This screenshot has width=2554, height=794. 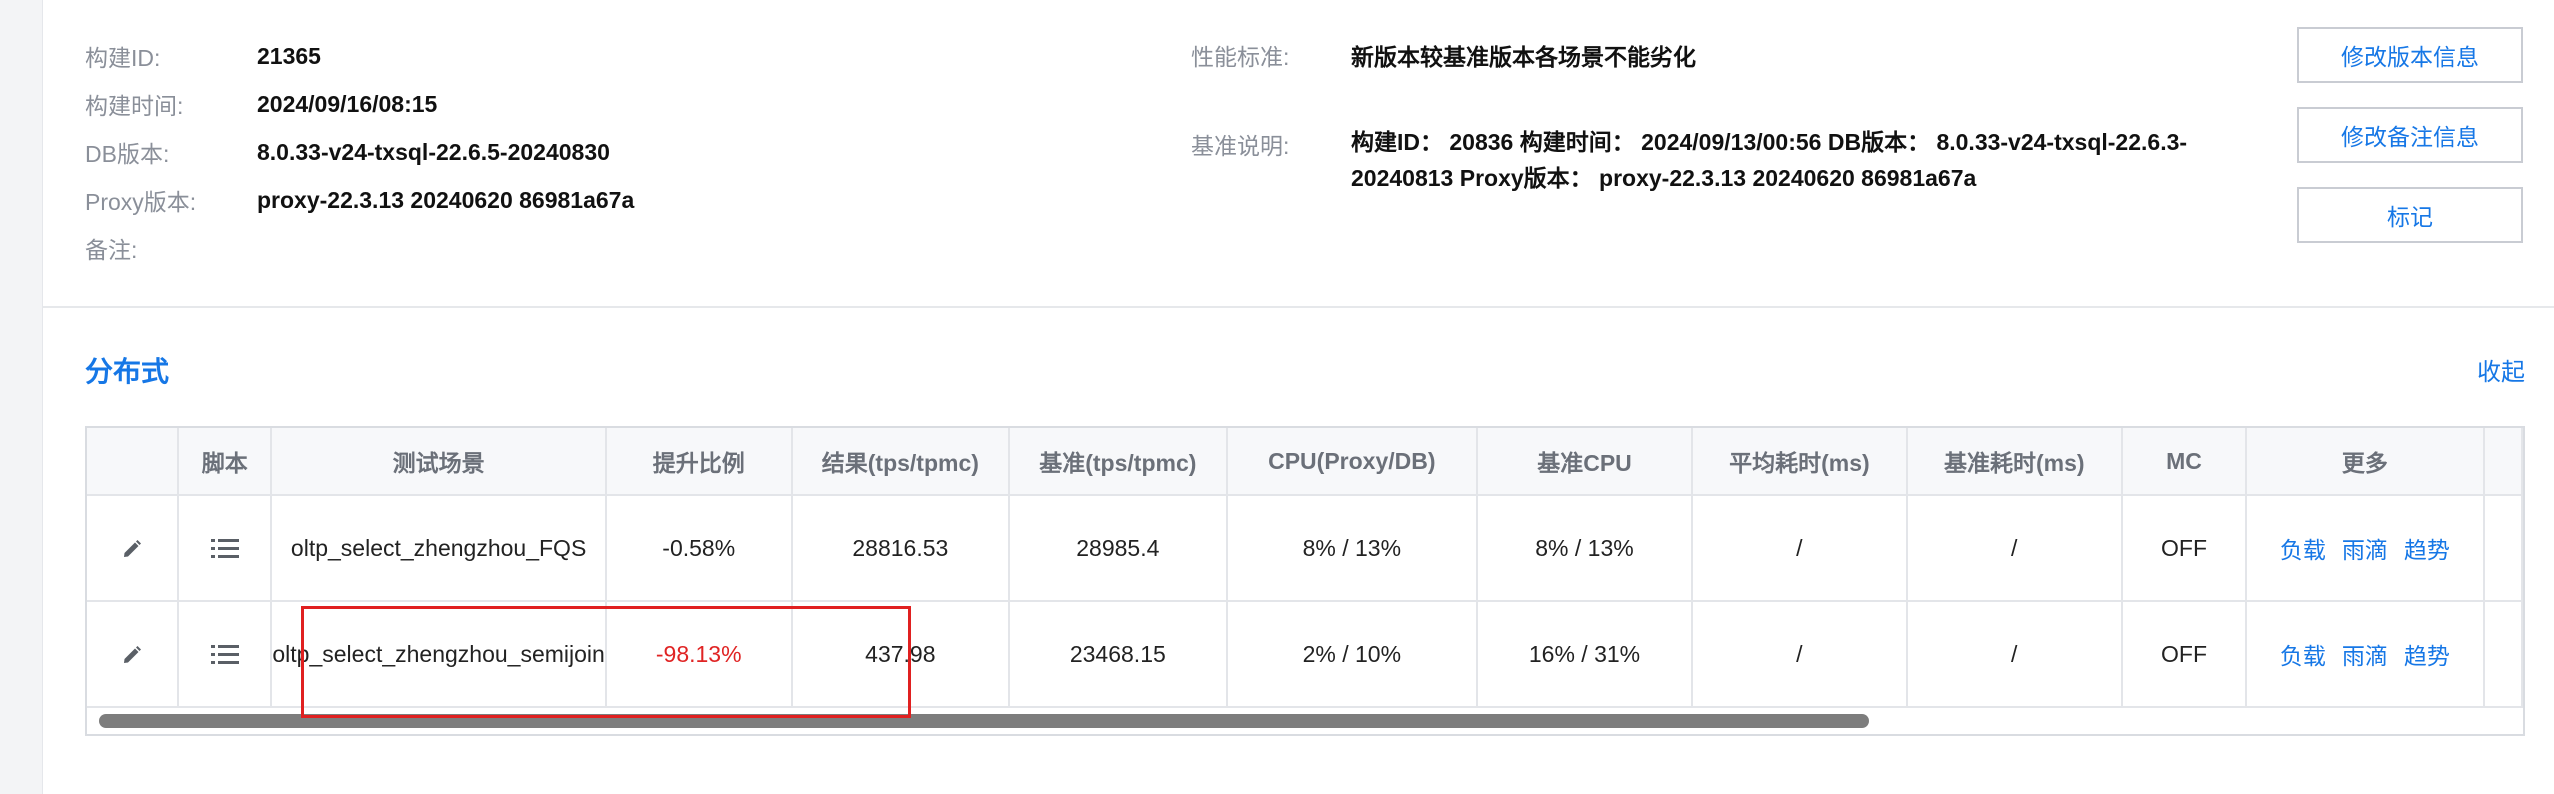 I want to click on header-cell-more: 更多, so click(x=2365, y=462).